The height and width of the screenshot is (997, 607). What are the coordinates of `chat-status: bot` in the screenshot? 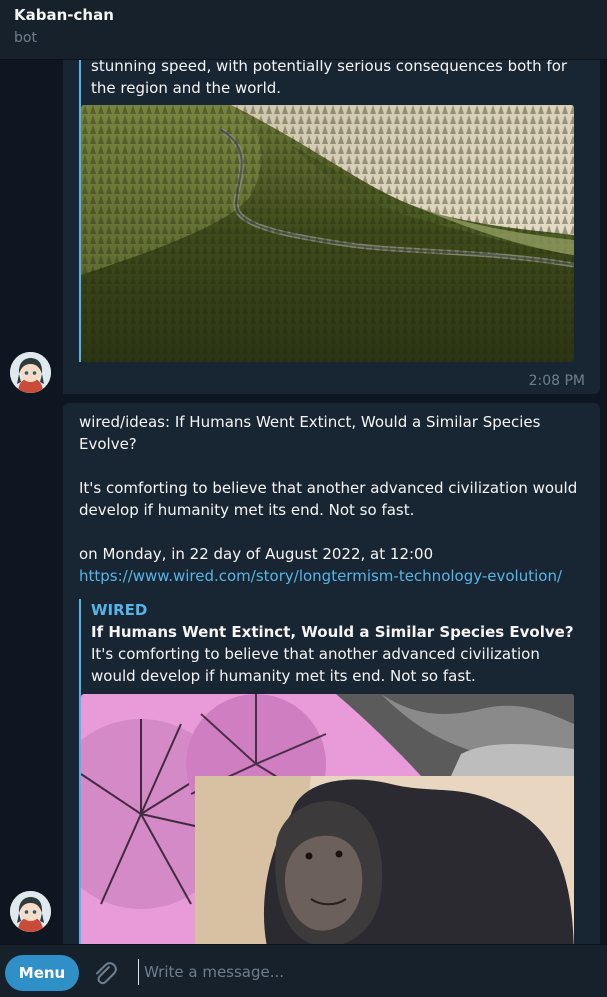 It's located at (25, 38).